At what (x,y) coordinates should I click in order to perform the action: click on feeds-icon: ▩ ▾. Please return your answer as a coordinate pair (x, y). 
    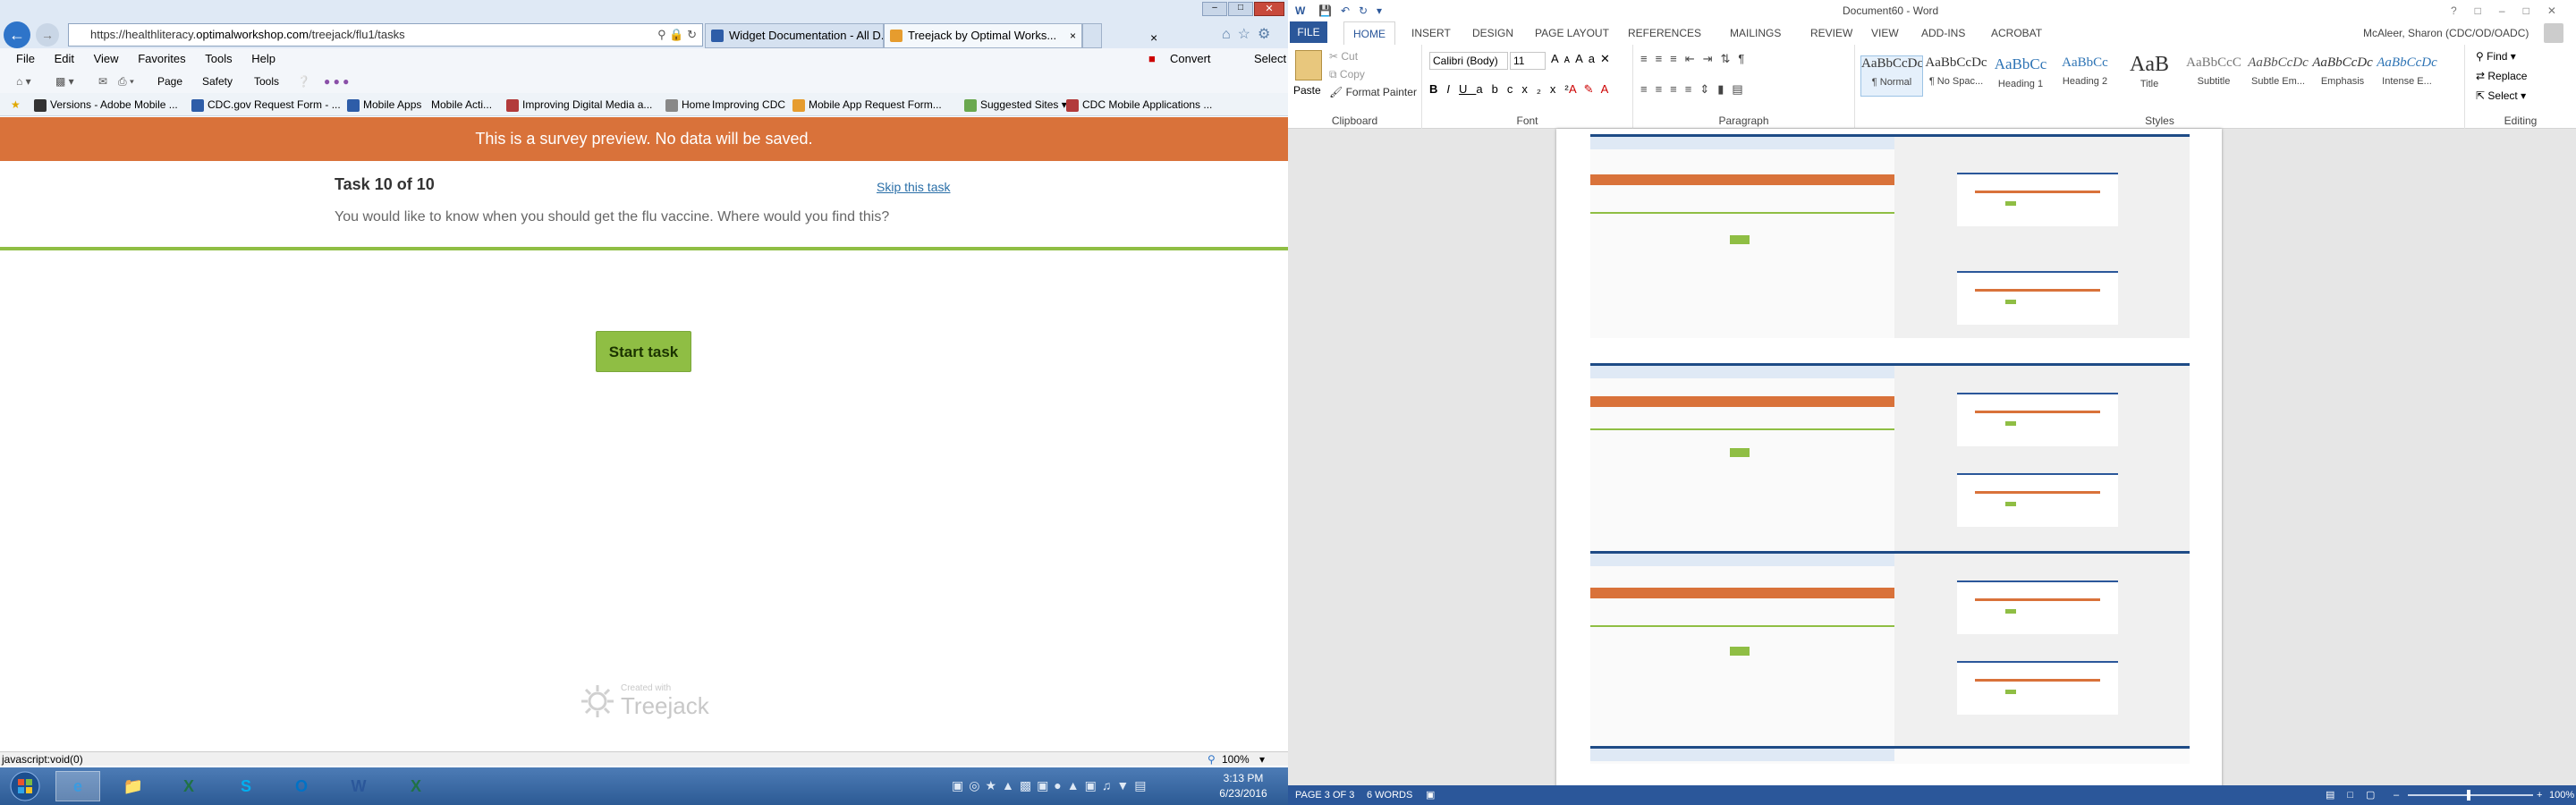
    Looking at the image, I should click on (64, 81).